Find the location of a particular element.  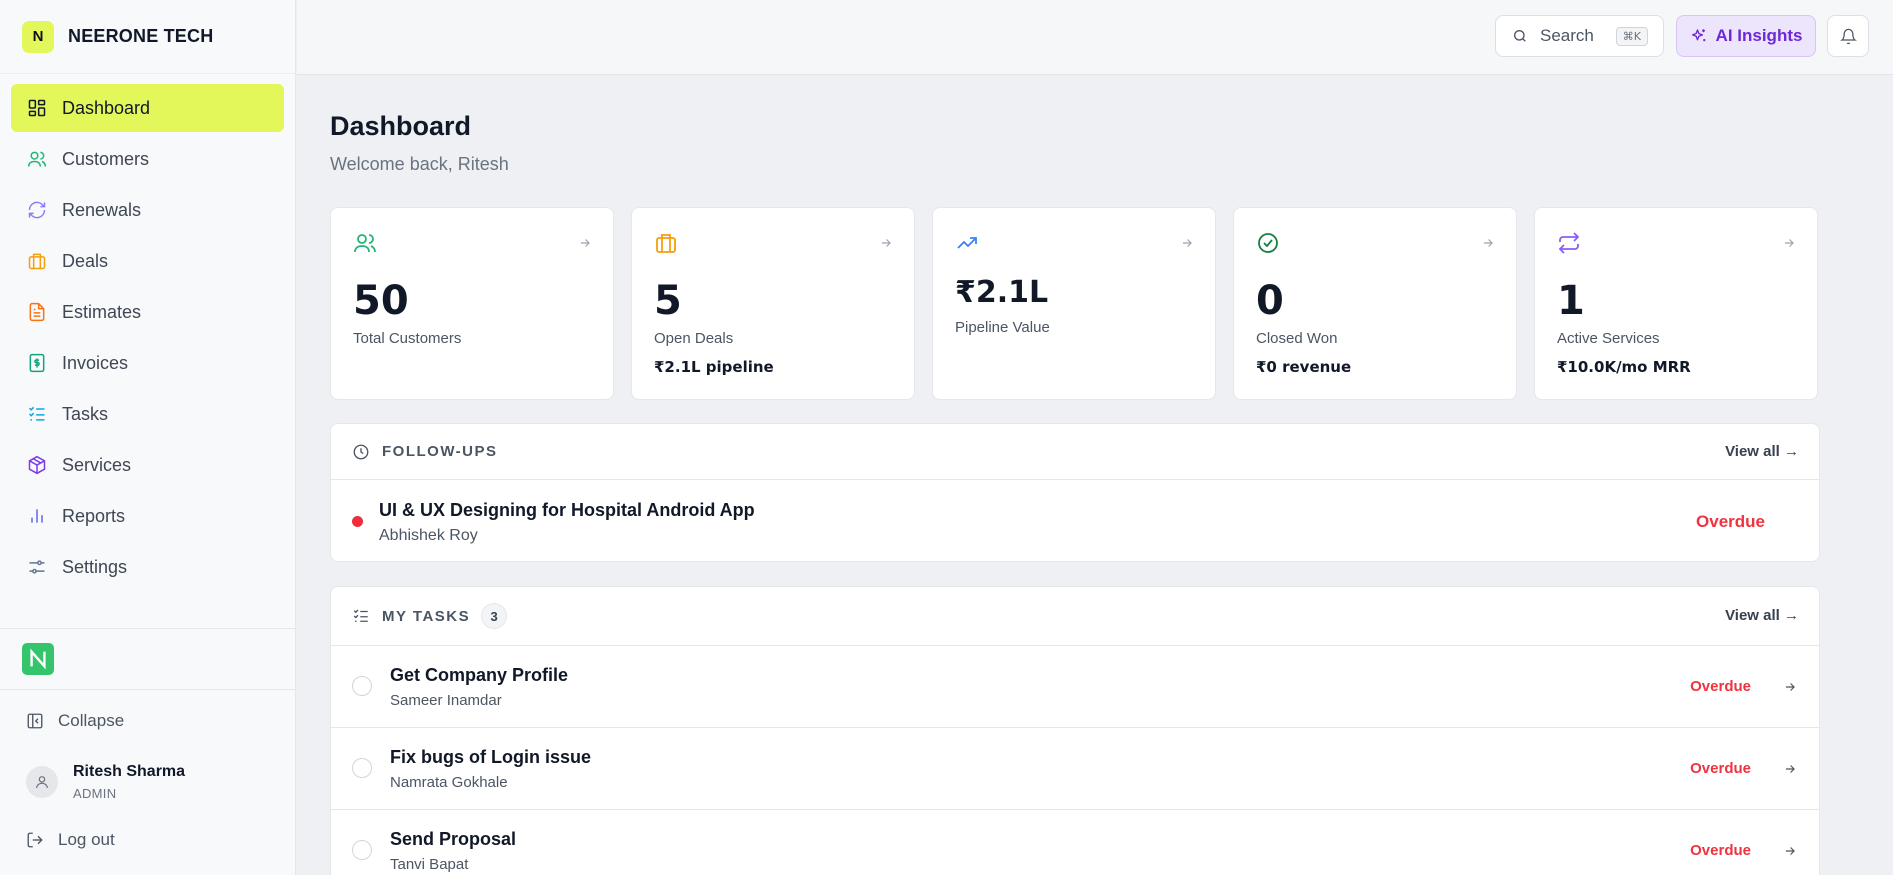

task-title: Get Company Profile is located at coordinates (479, 675).